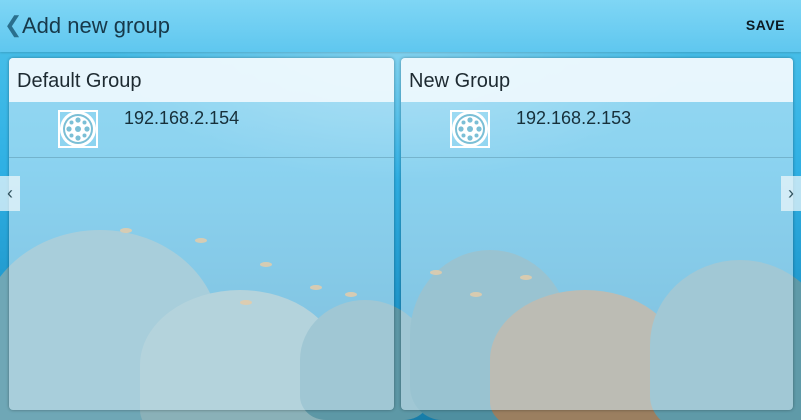 This screenshot has height=420, width=801. I want to click on group-header: Default Group, so click(201, 80).